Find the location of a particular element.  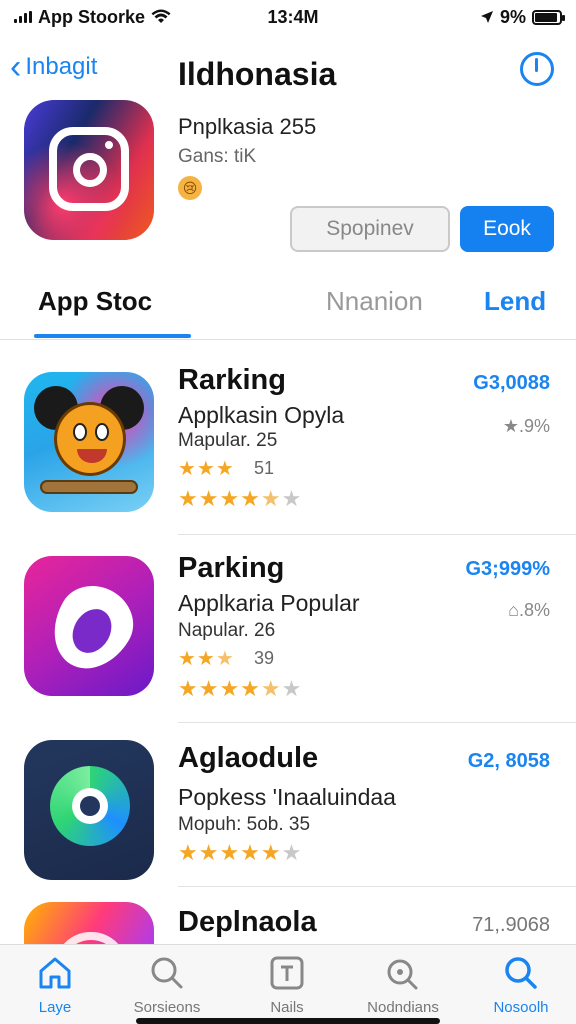

status-bar: App Stoorke 13:4M 9% is located at coordinates (288, 17).